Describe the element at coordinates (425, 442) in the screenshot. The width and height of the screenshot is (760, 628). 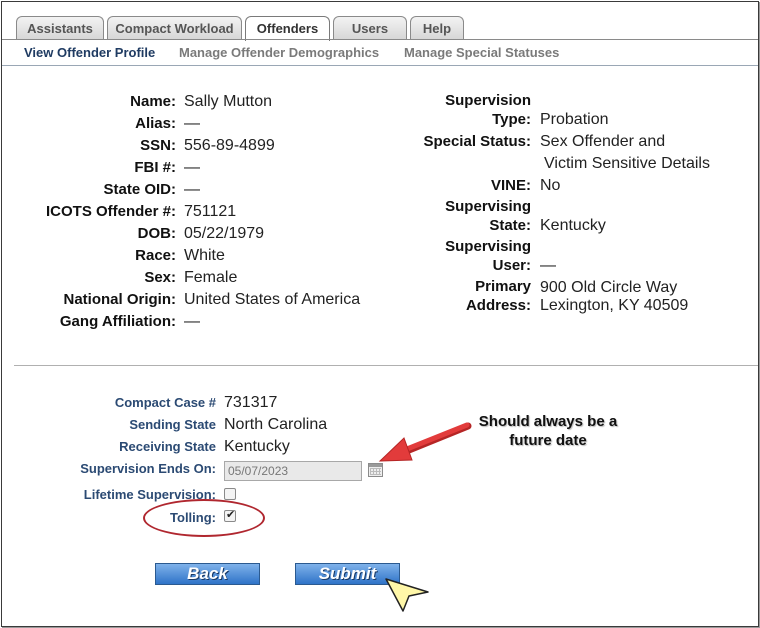
I see `red-arrow-icon` at that location.